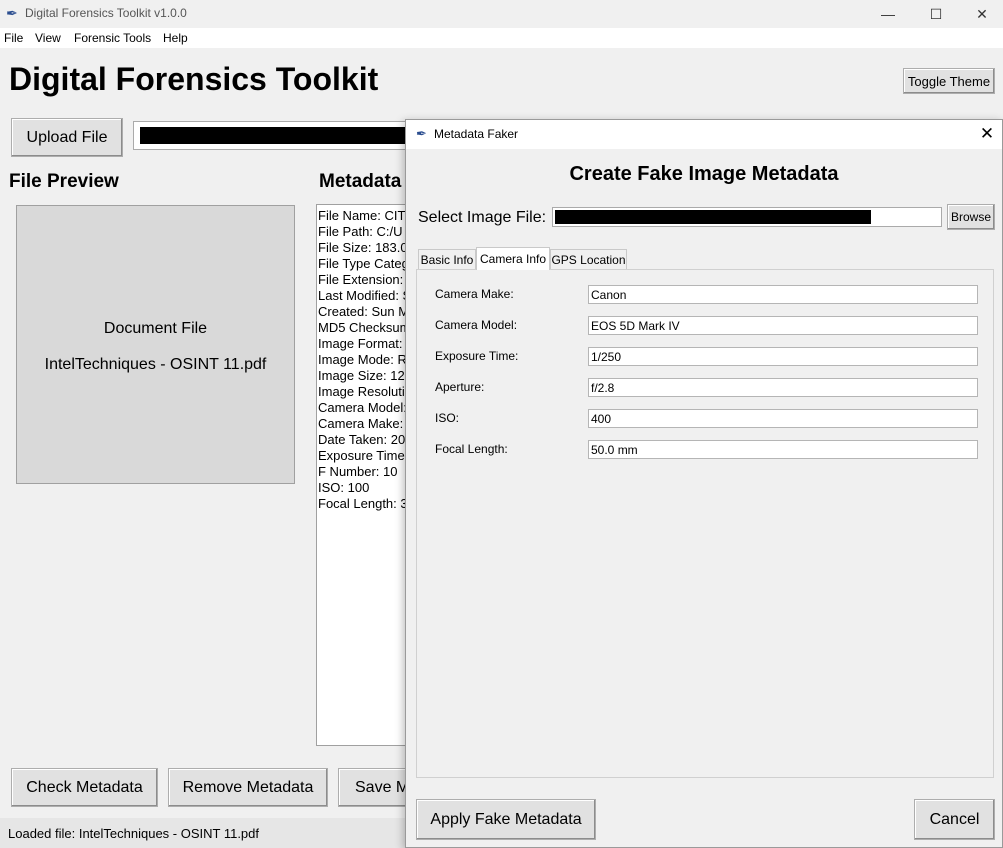 The height and width of the screenshot is (848, 1003). I want to click on menu-bar: File View Forensic Tools Help, so click(501, 38).